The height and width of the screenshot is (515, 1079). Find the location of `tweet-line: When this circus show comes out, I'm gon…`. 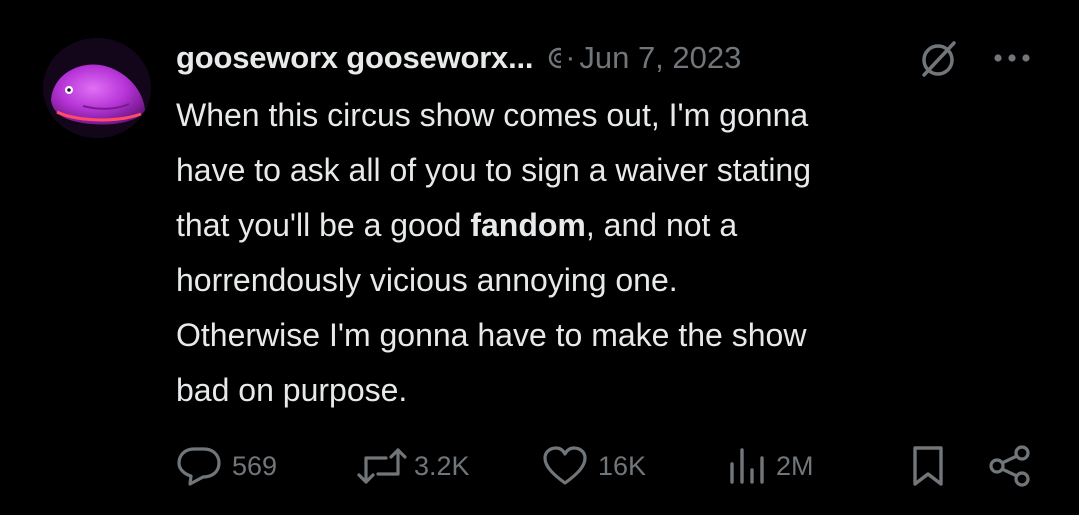

tweet-line: When this circus show comes out, I'm gon… is located at coordinates (492, 115).